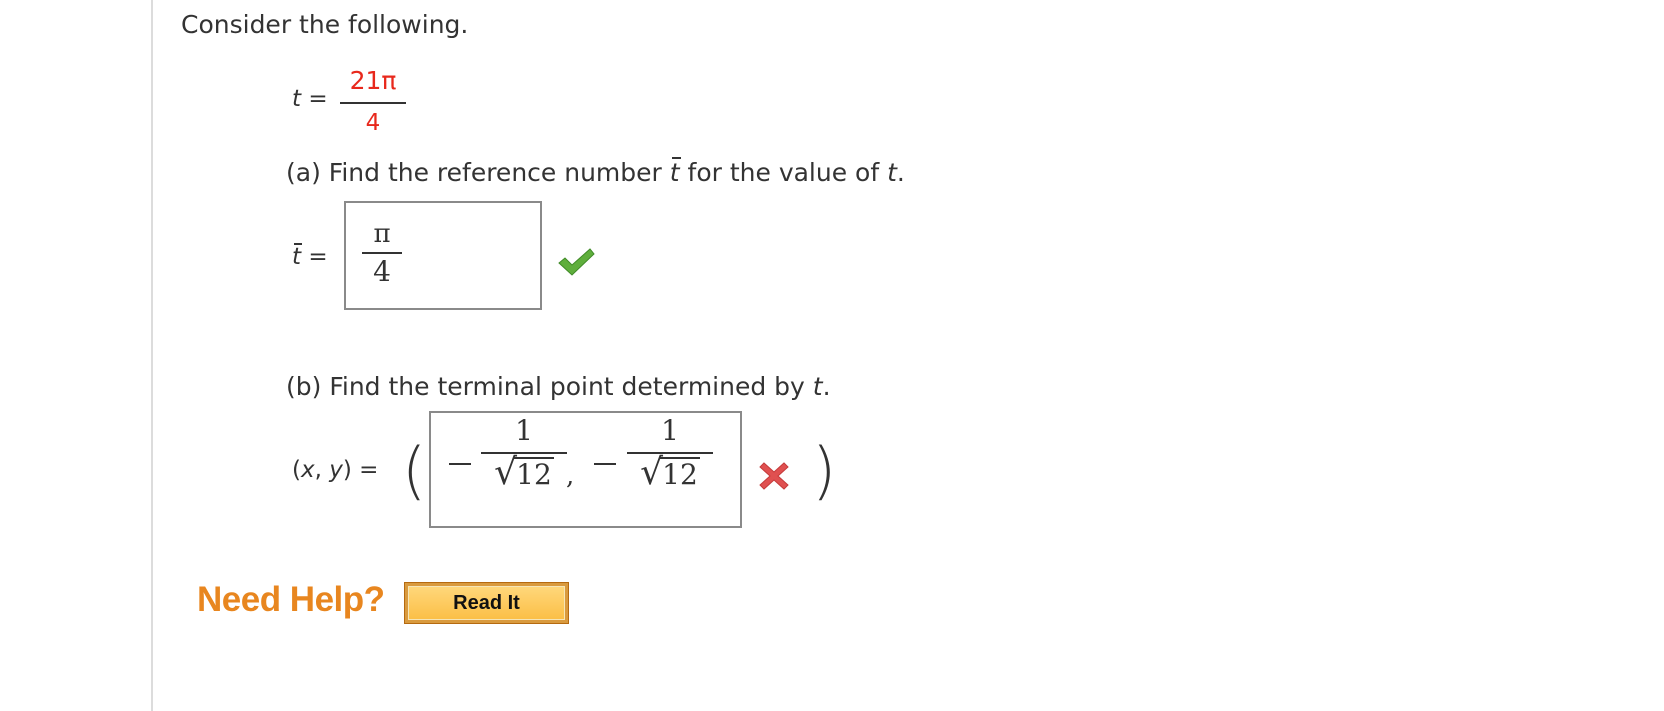  What do you see at coordinates (576, 262) in the screenshot?
I see `correct-check-icon` at bounding box center [576, 262].